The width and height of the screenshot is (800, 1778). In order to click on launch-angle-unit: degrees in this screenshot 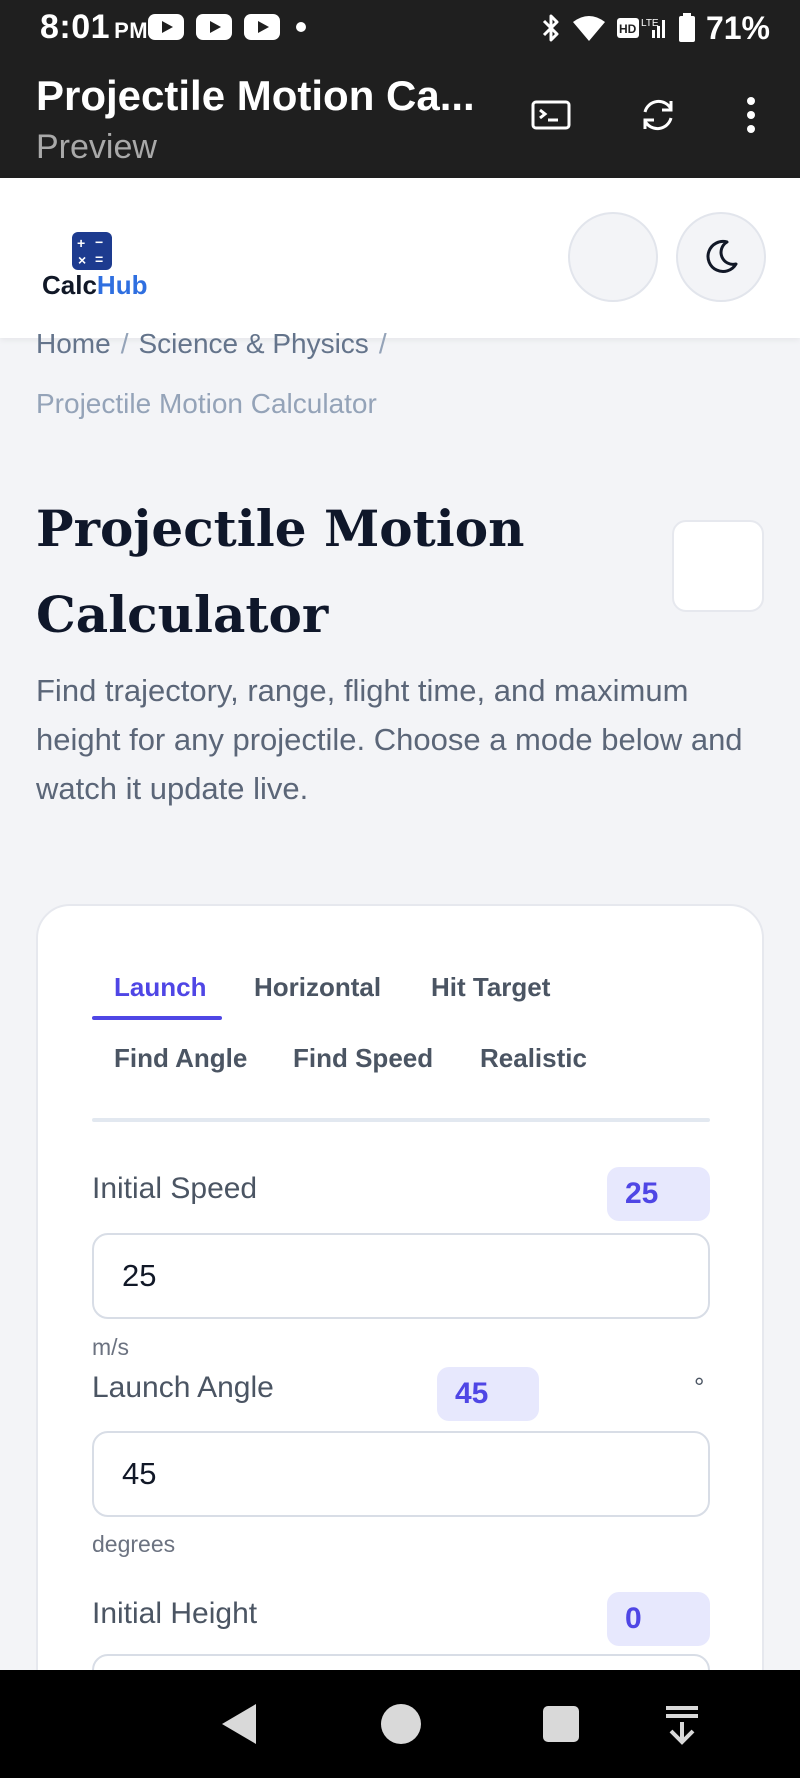, I will do `click(134, 1544)`.